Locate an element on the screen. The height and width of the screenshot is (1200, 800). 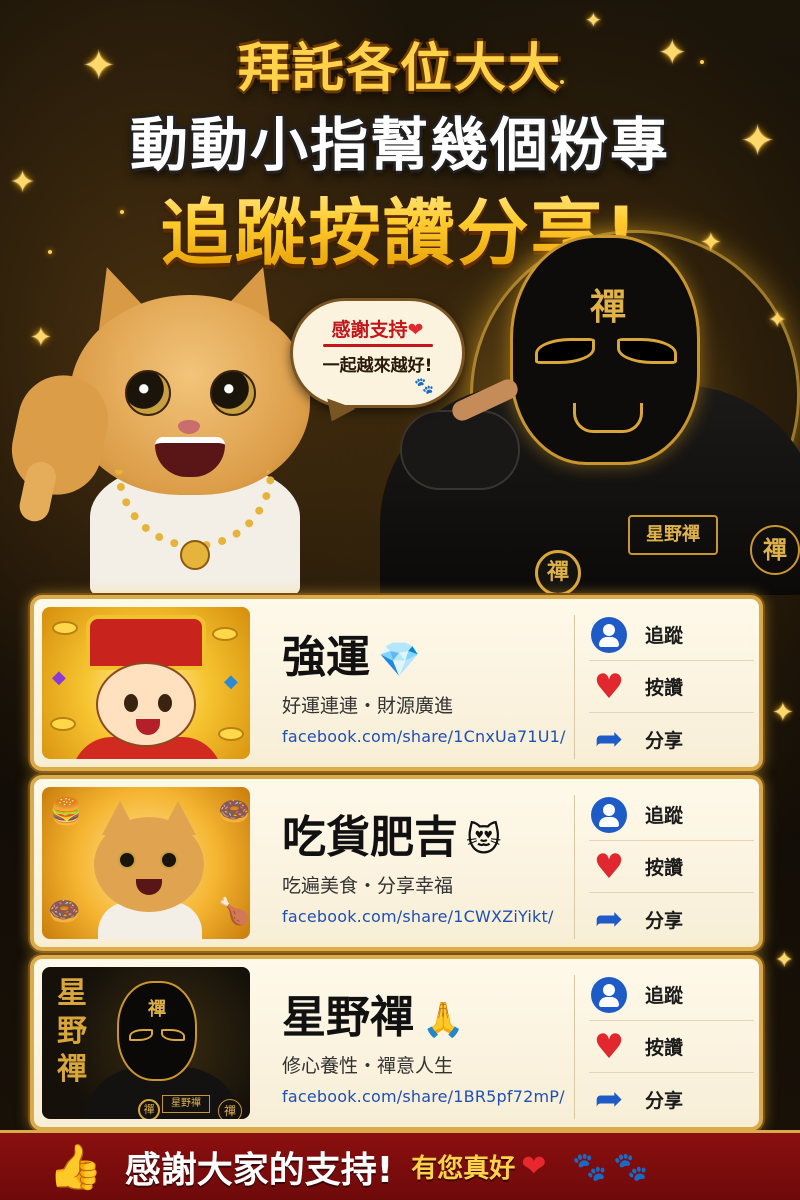
bubble-line-2: 一起越來越好! is located at coordinates (377, 366).